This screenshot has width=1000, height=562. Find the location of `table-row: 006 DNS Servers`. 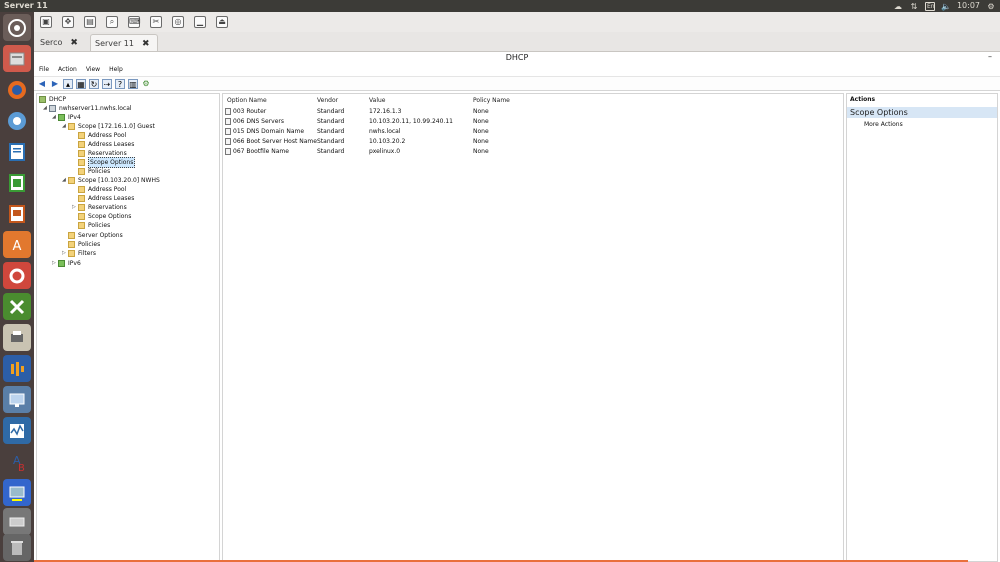

table-row: 006 DNS Servers is located at coordinates (254, 121).